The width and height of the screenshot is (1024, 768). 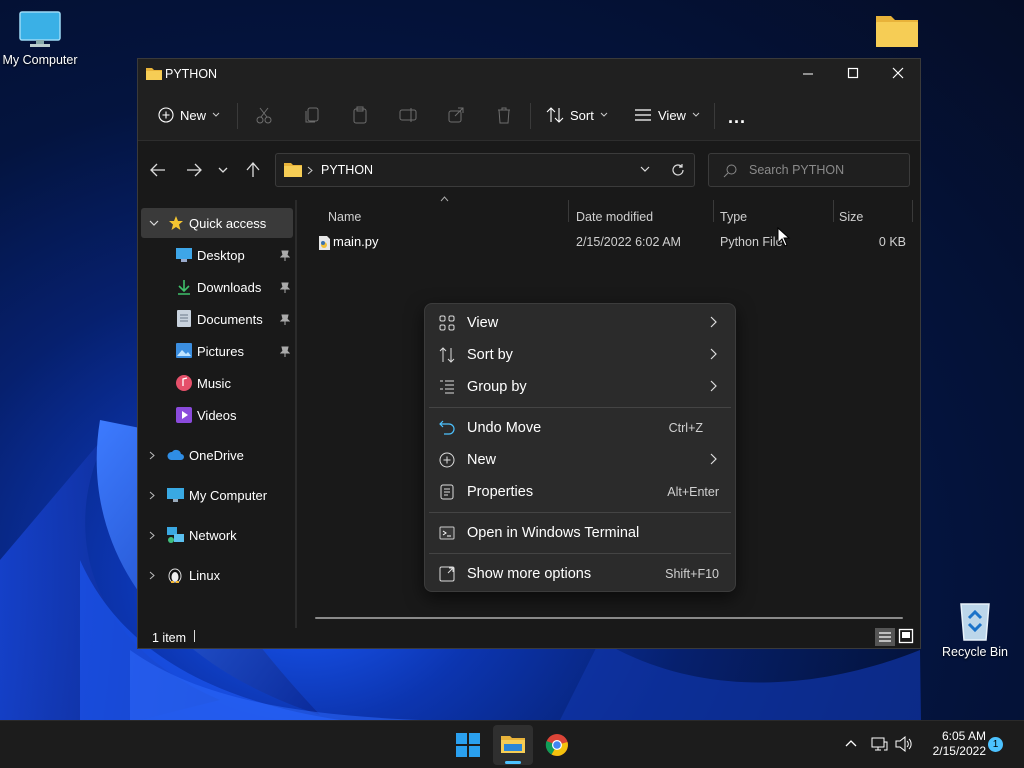 What do you see at coordinates (293, 170) in the screenshot?
I see `folder-icon` at bounding box center [293, 170].